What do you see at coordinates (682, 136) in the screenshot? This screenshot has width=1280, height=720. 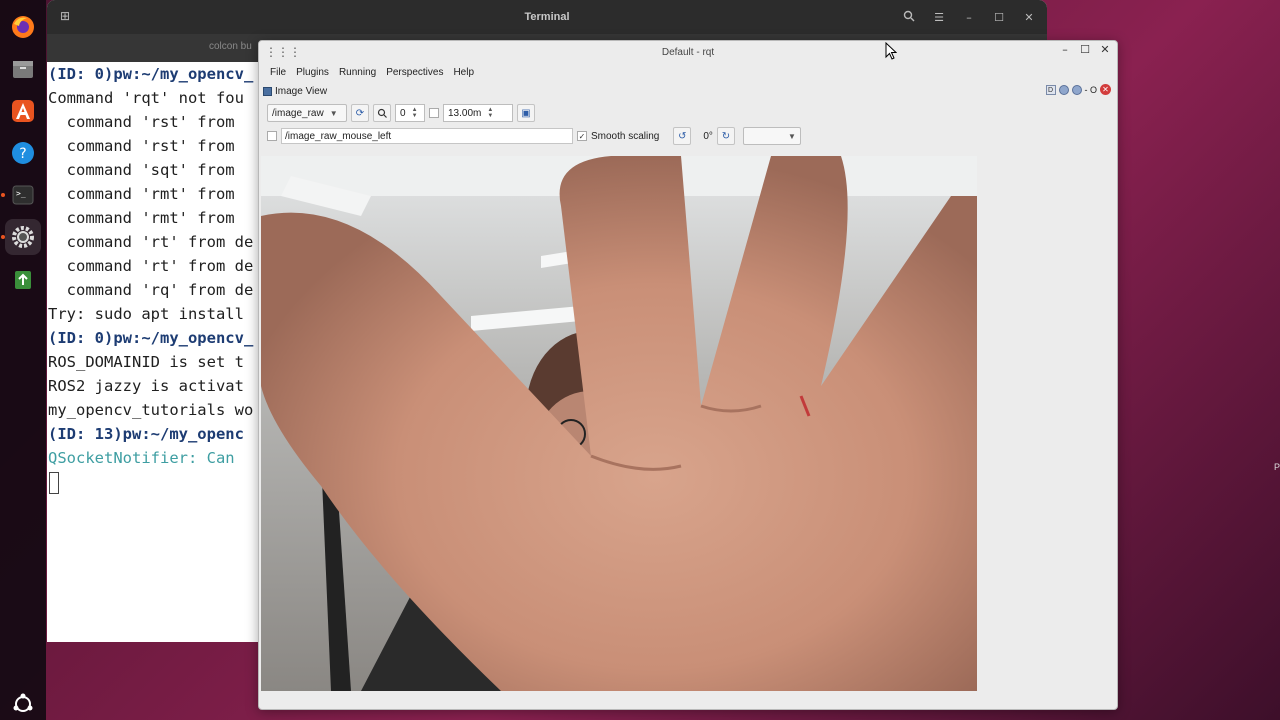 I see `rotate-left-icon: ↺` at bounding box center [682, 136].